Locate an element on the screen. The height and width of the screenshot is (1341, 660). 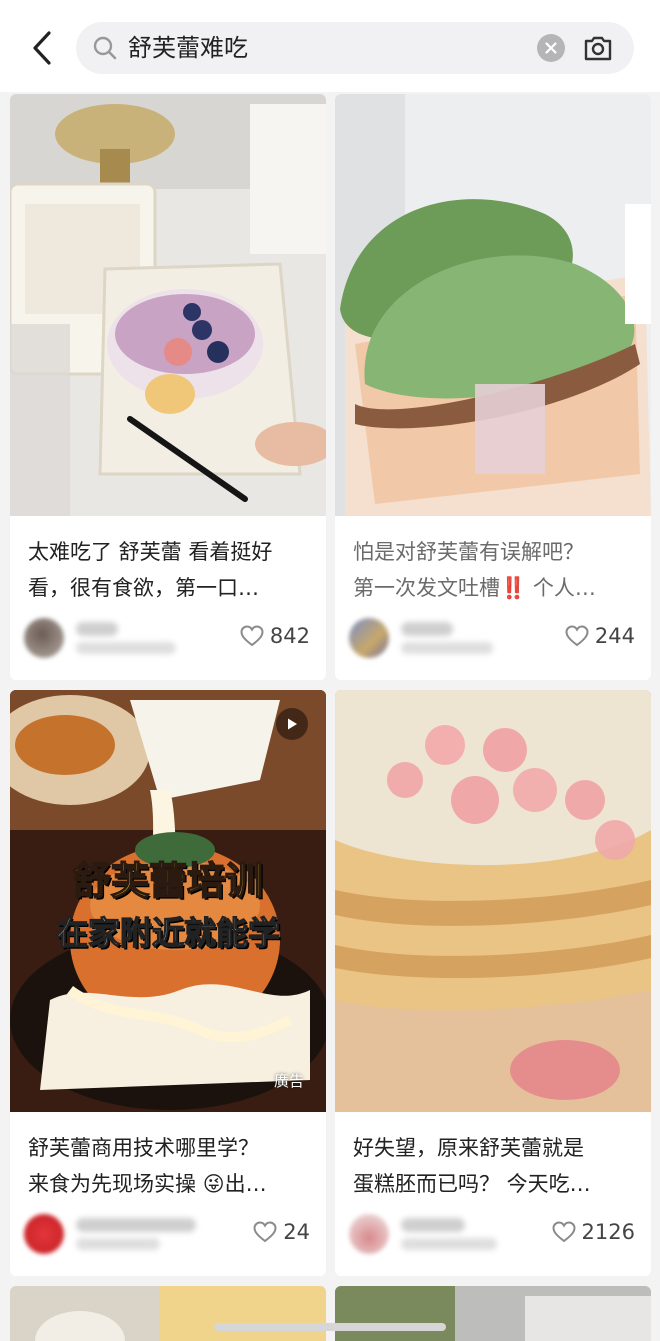
like-count: 842 is located at coordinates (289, 636).